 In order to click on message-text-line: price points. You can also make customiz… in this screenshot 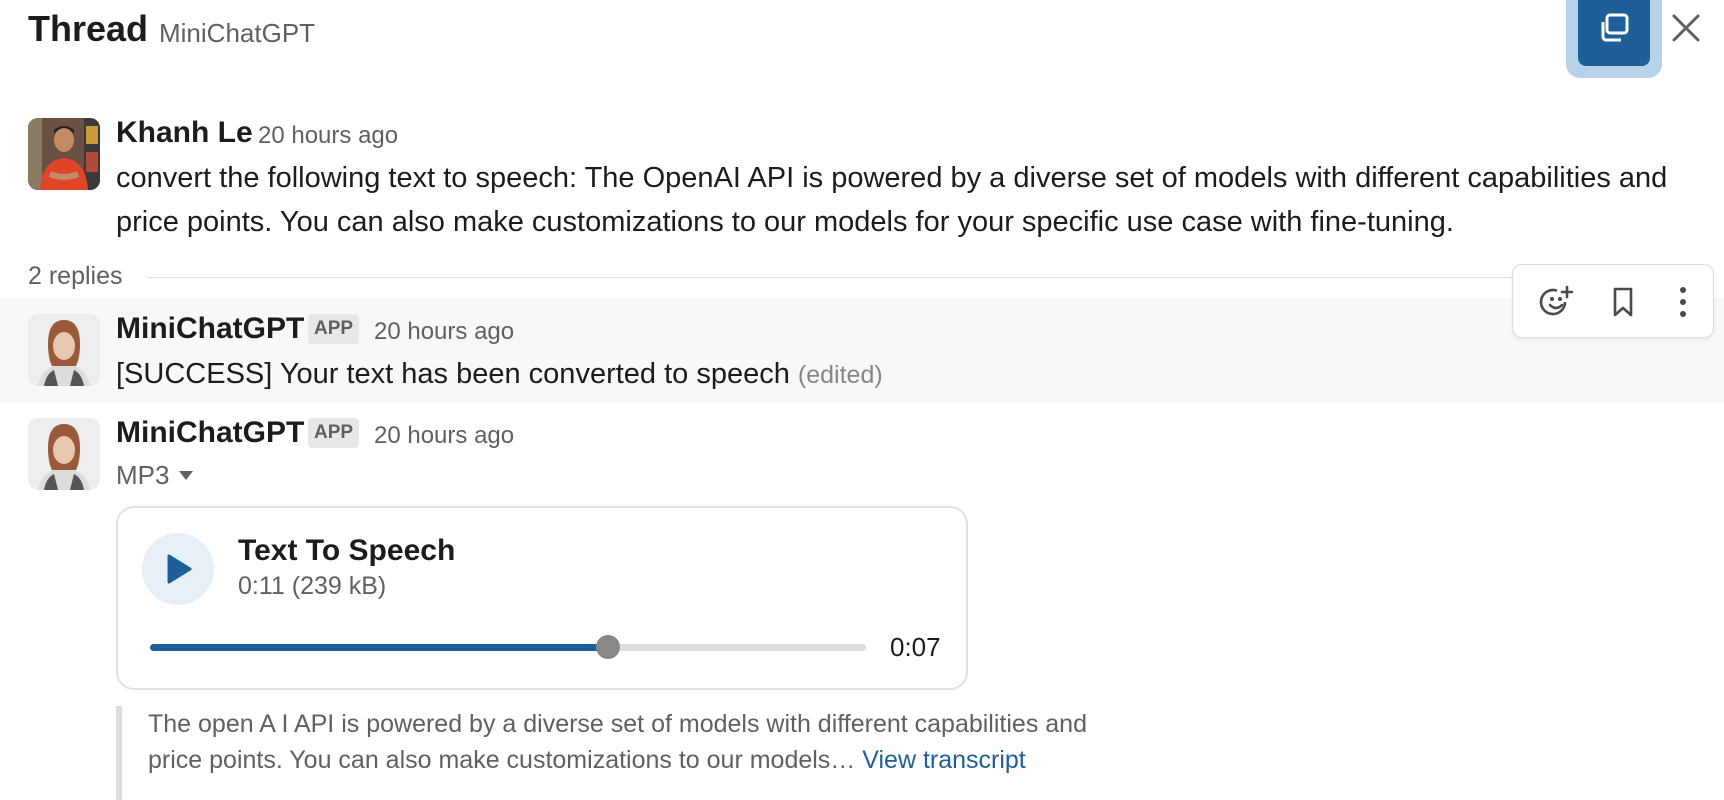, I will do `click(785, 222)`.